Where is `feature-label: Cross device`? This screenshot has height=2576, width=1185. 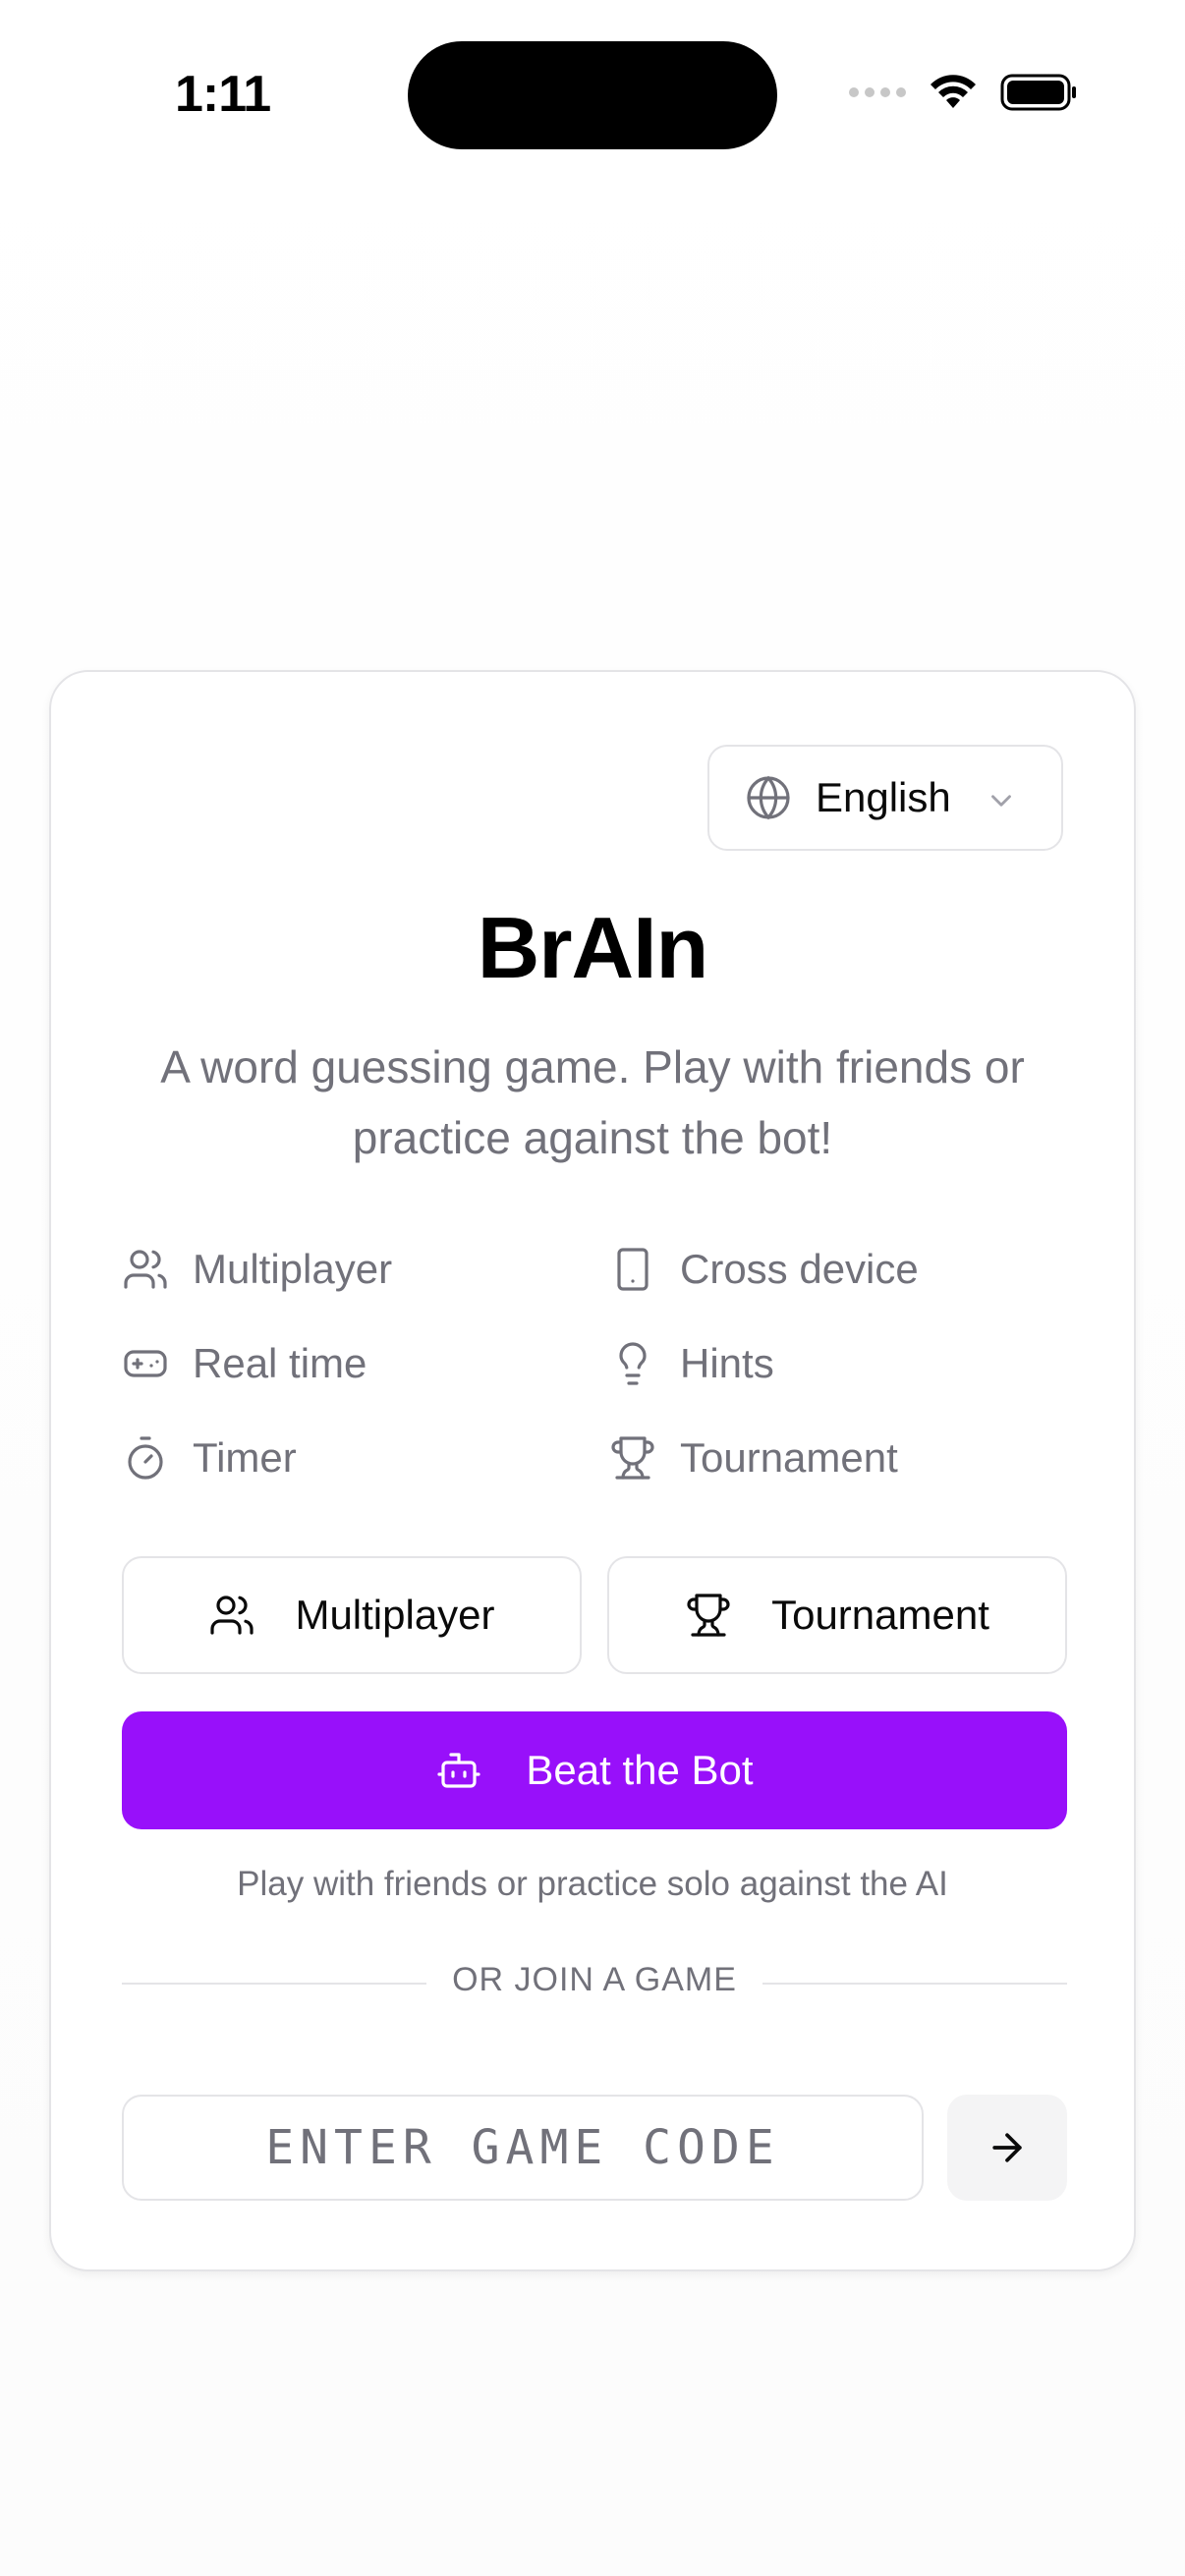 feature-label: Cross device is located at coordinates (800, 1269).